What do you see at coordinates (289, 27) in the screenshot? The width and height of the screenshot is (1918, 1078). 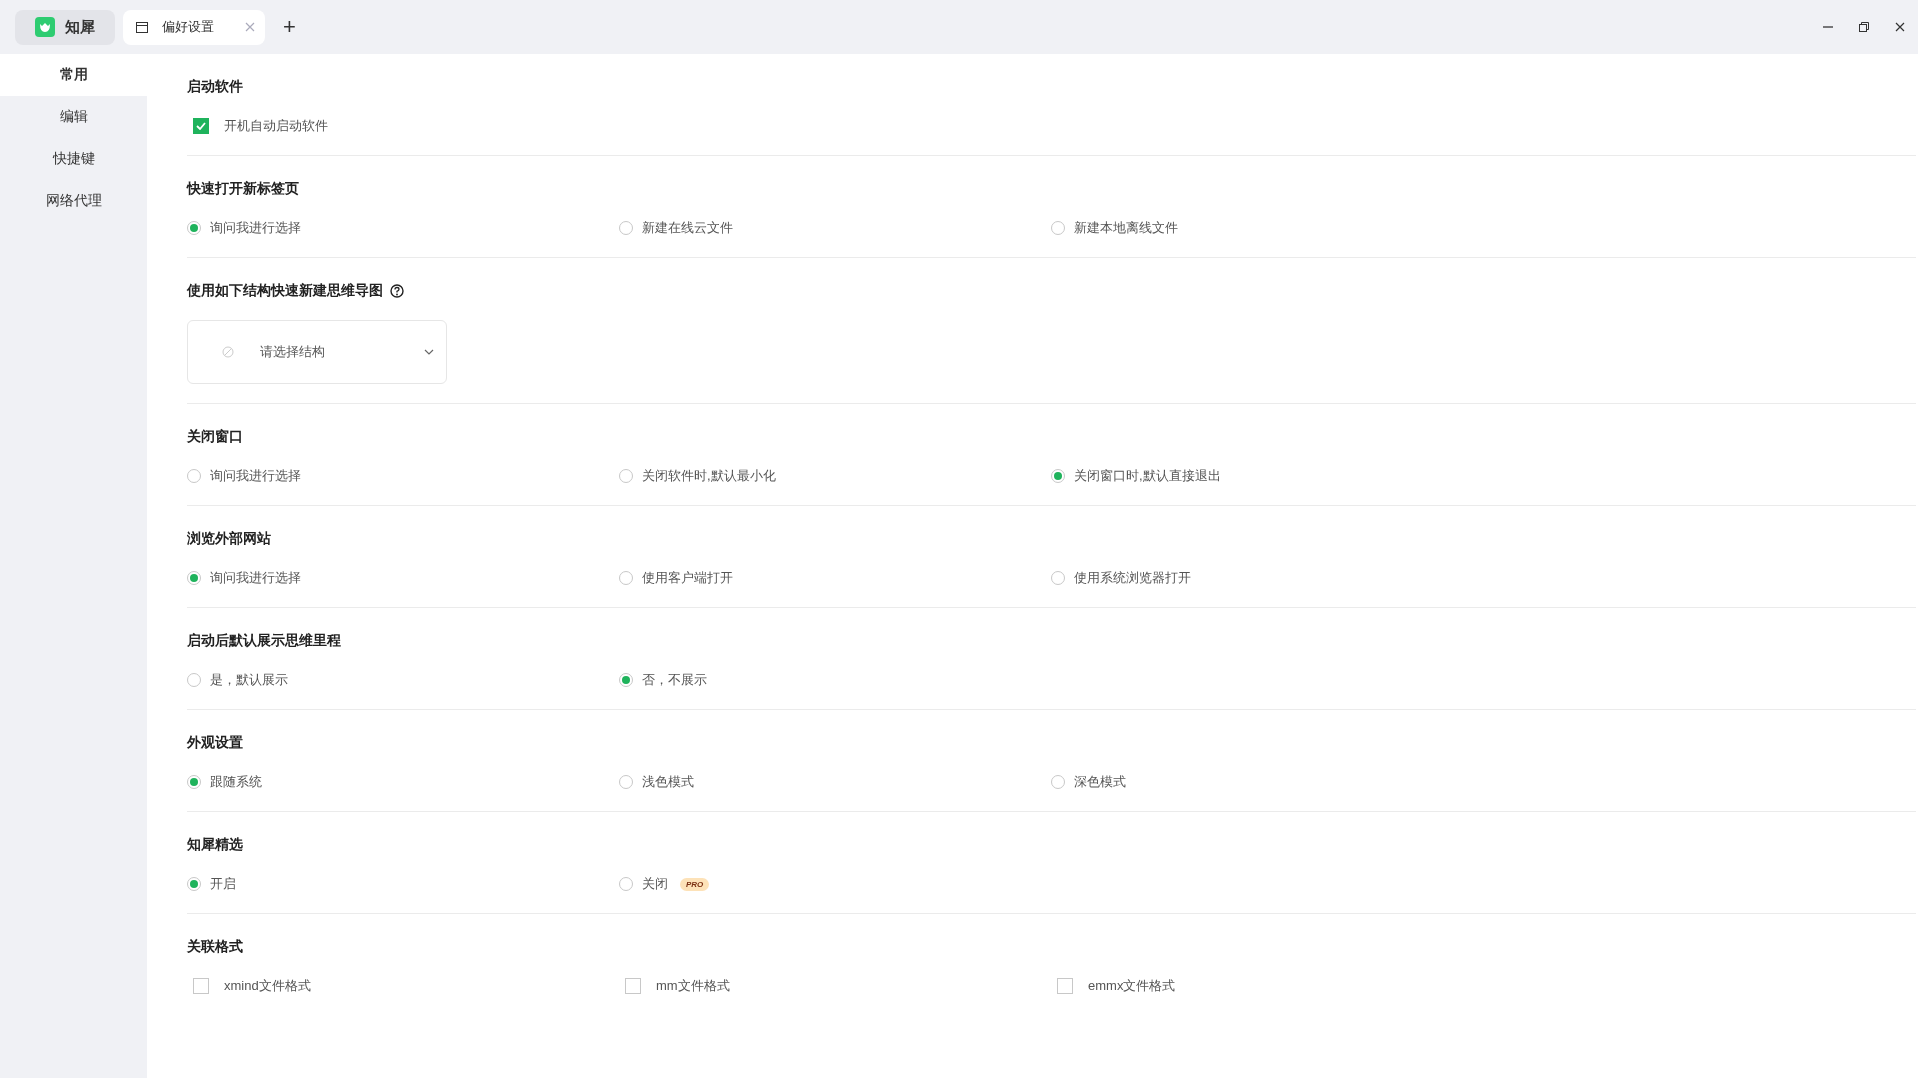 I see `new-tab-button: +` at bounding box center [289, 27].